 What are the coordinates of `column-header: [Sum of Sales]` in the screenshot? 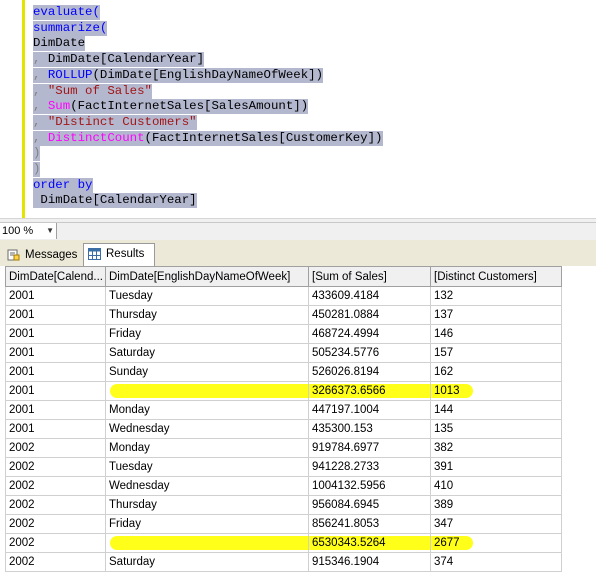 It's located at (369, 276).